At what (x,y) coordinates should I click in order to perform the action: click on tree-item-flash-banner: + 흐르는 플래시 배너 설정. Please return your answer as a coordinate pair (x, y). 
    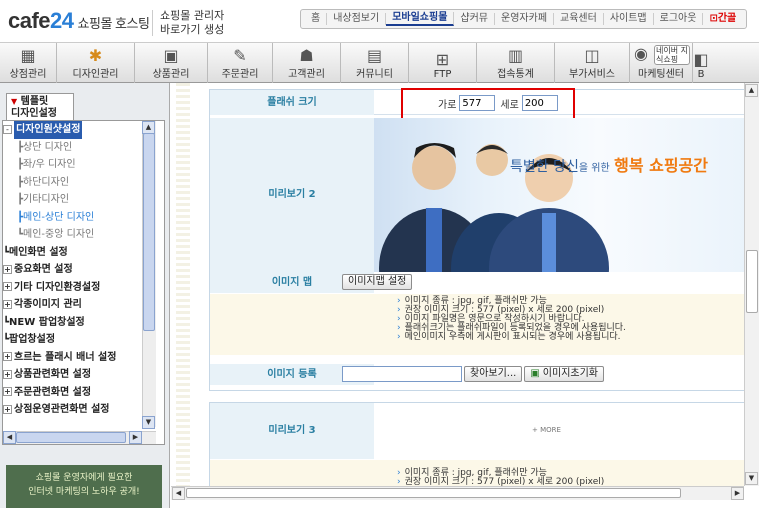
    Looking at the image, I should click on (83, 358).